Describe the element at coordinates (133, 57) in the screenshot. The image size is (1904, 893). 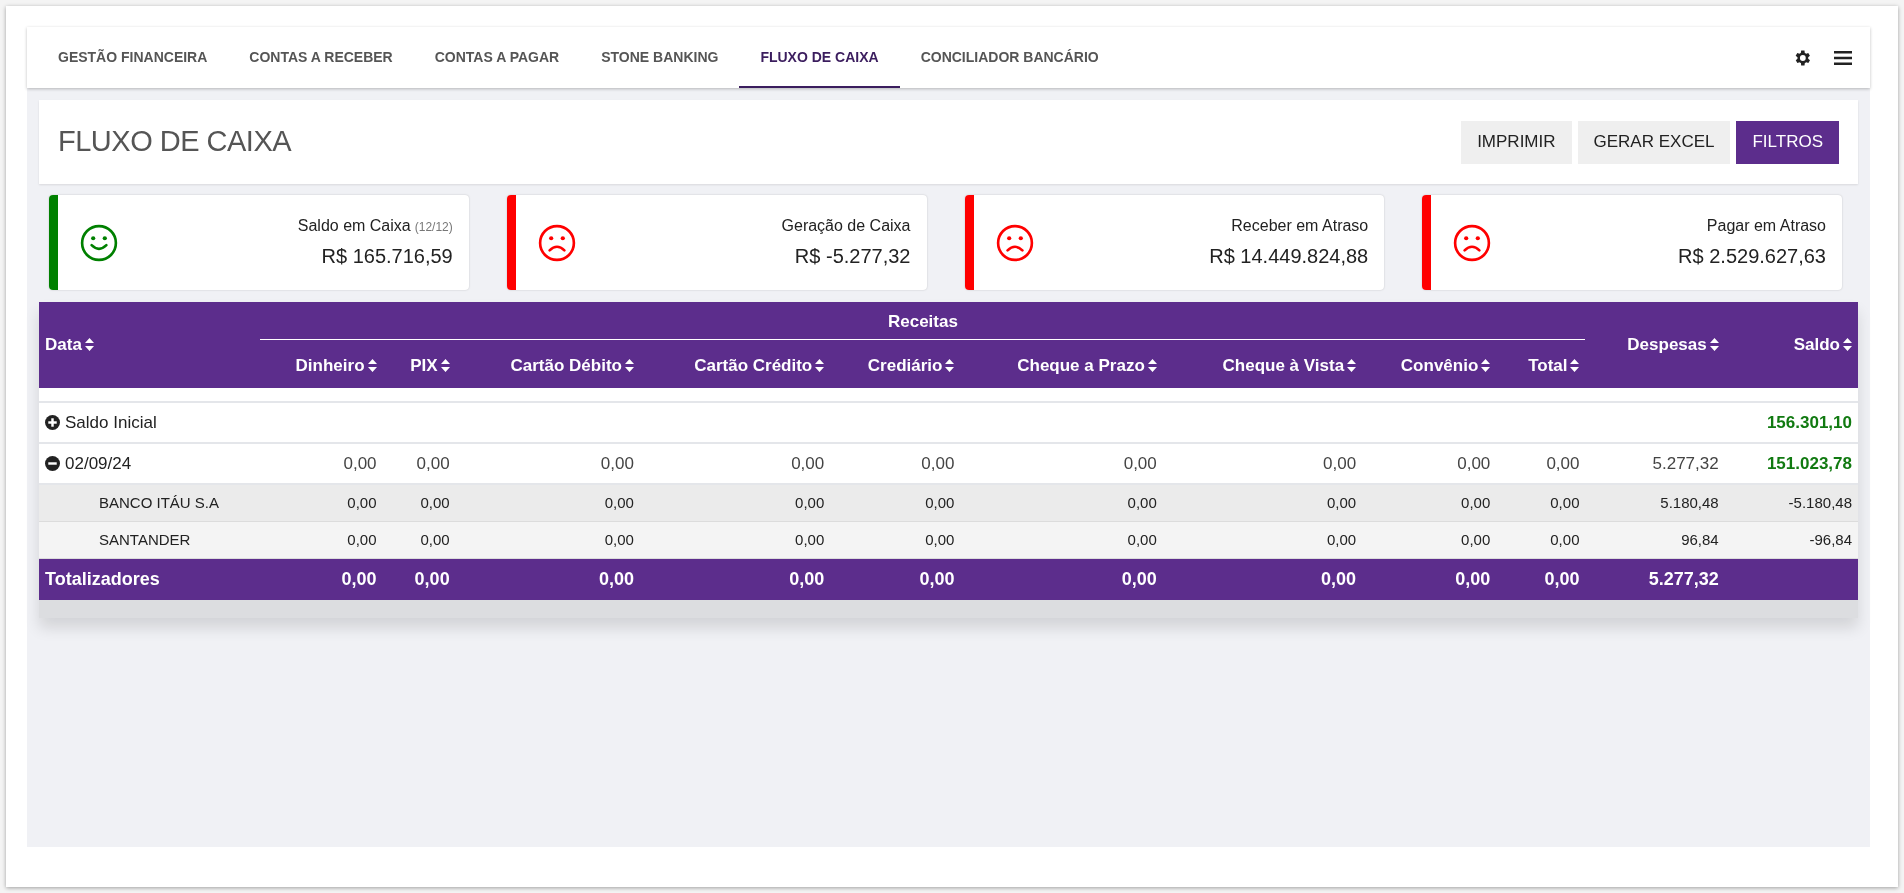
I see `nav-tab: GESTÃO FINANCEIRA` at that location.